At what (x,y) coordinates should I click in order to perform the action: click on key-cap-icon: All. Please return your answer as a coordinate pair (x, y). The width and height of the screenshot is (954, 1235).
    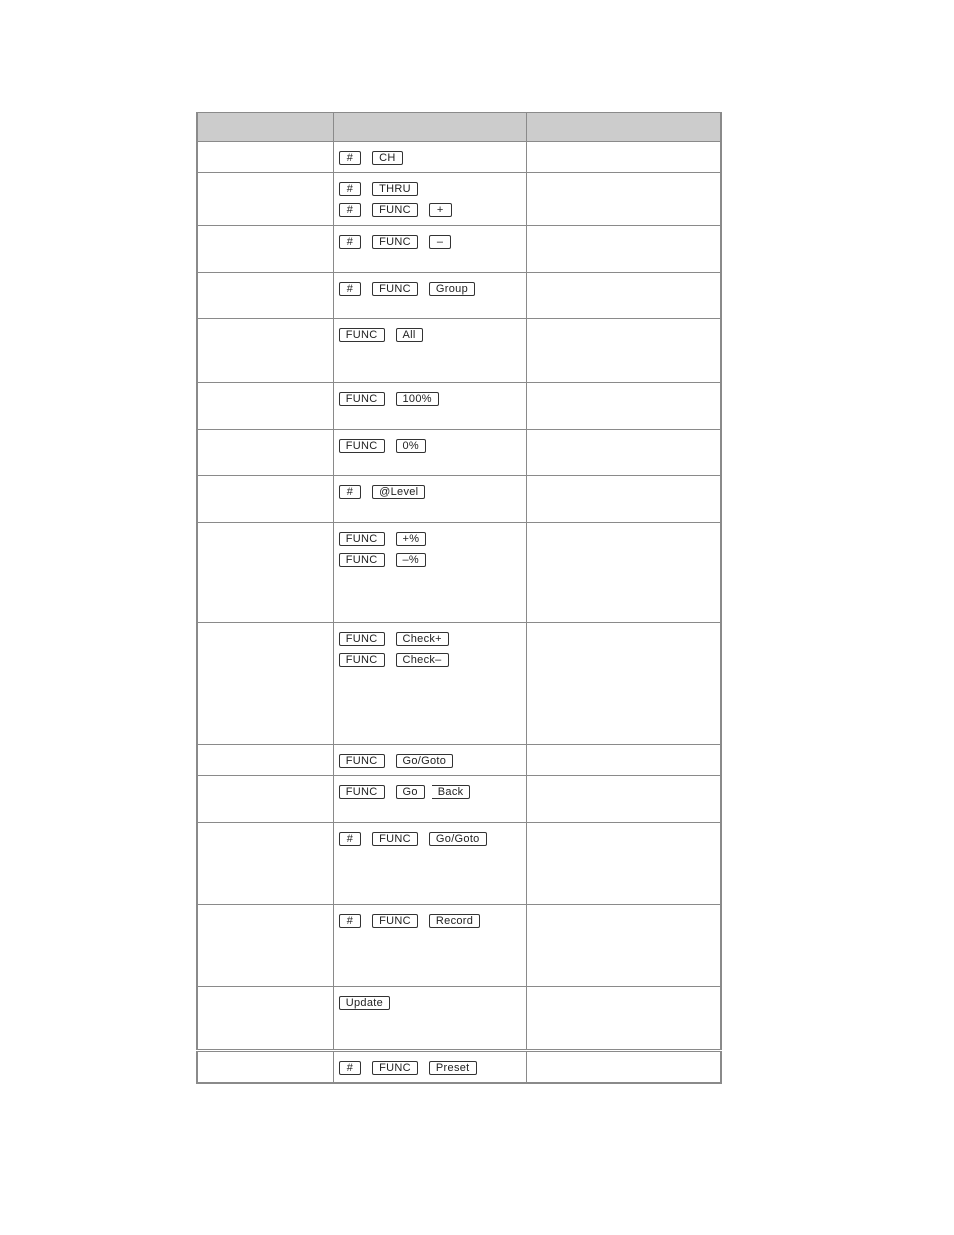
    Looking at the image, I should click on (409, 335).